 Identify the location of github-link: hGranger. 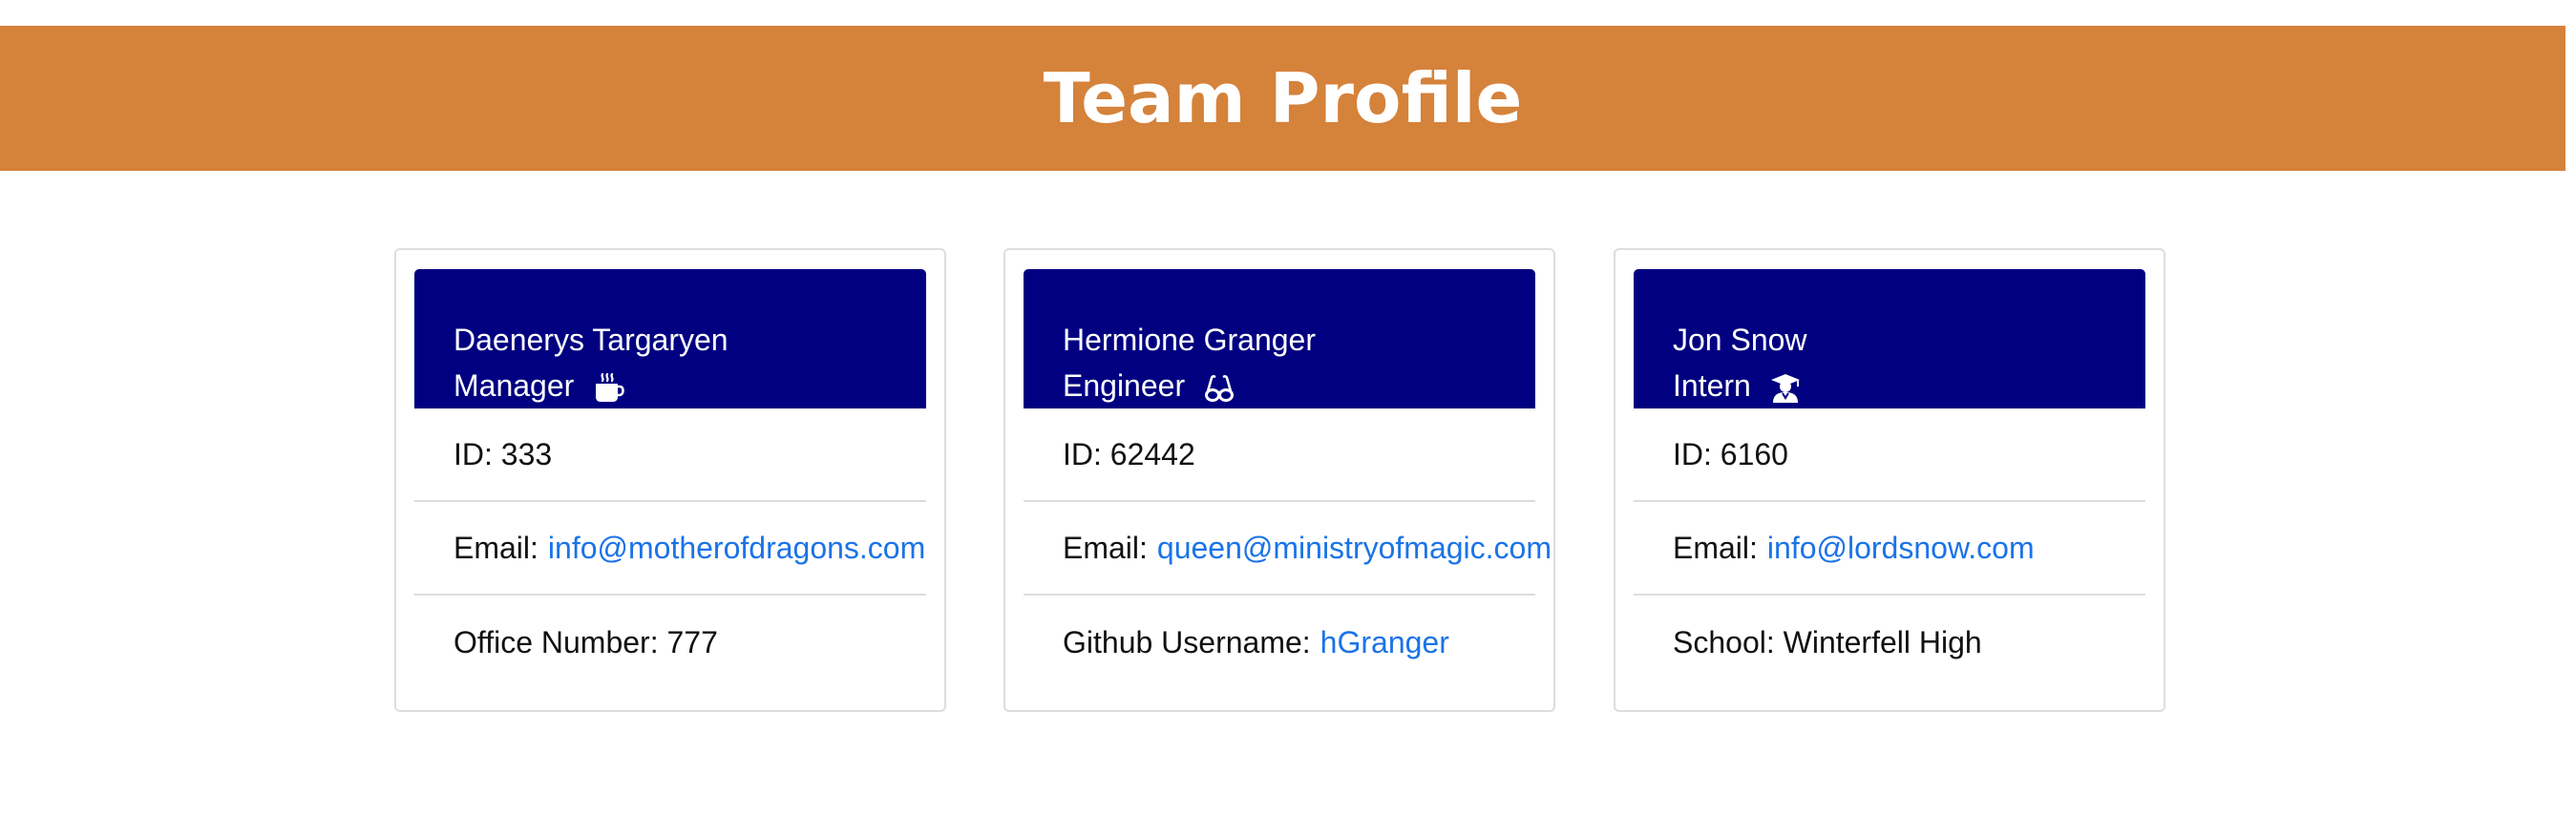
(1384, 642).